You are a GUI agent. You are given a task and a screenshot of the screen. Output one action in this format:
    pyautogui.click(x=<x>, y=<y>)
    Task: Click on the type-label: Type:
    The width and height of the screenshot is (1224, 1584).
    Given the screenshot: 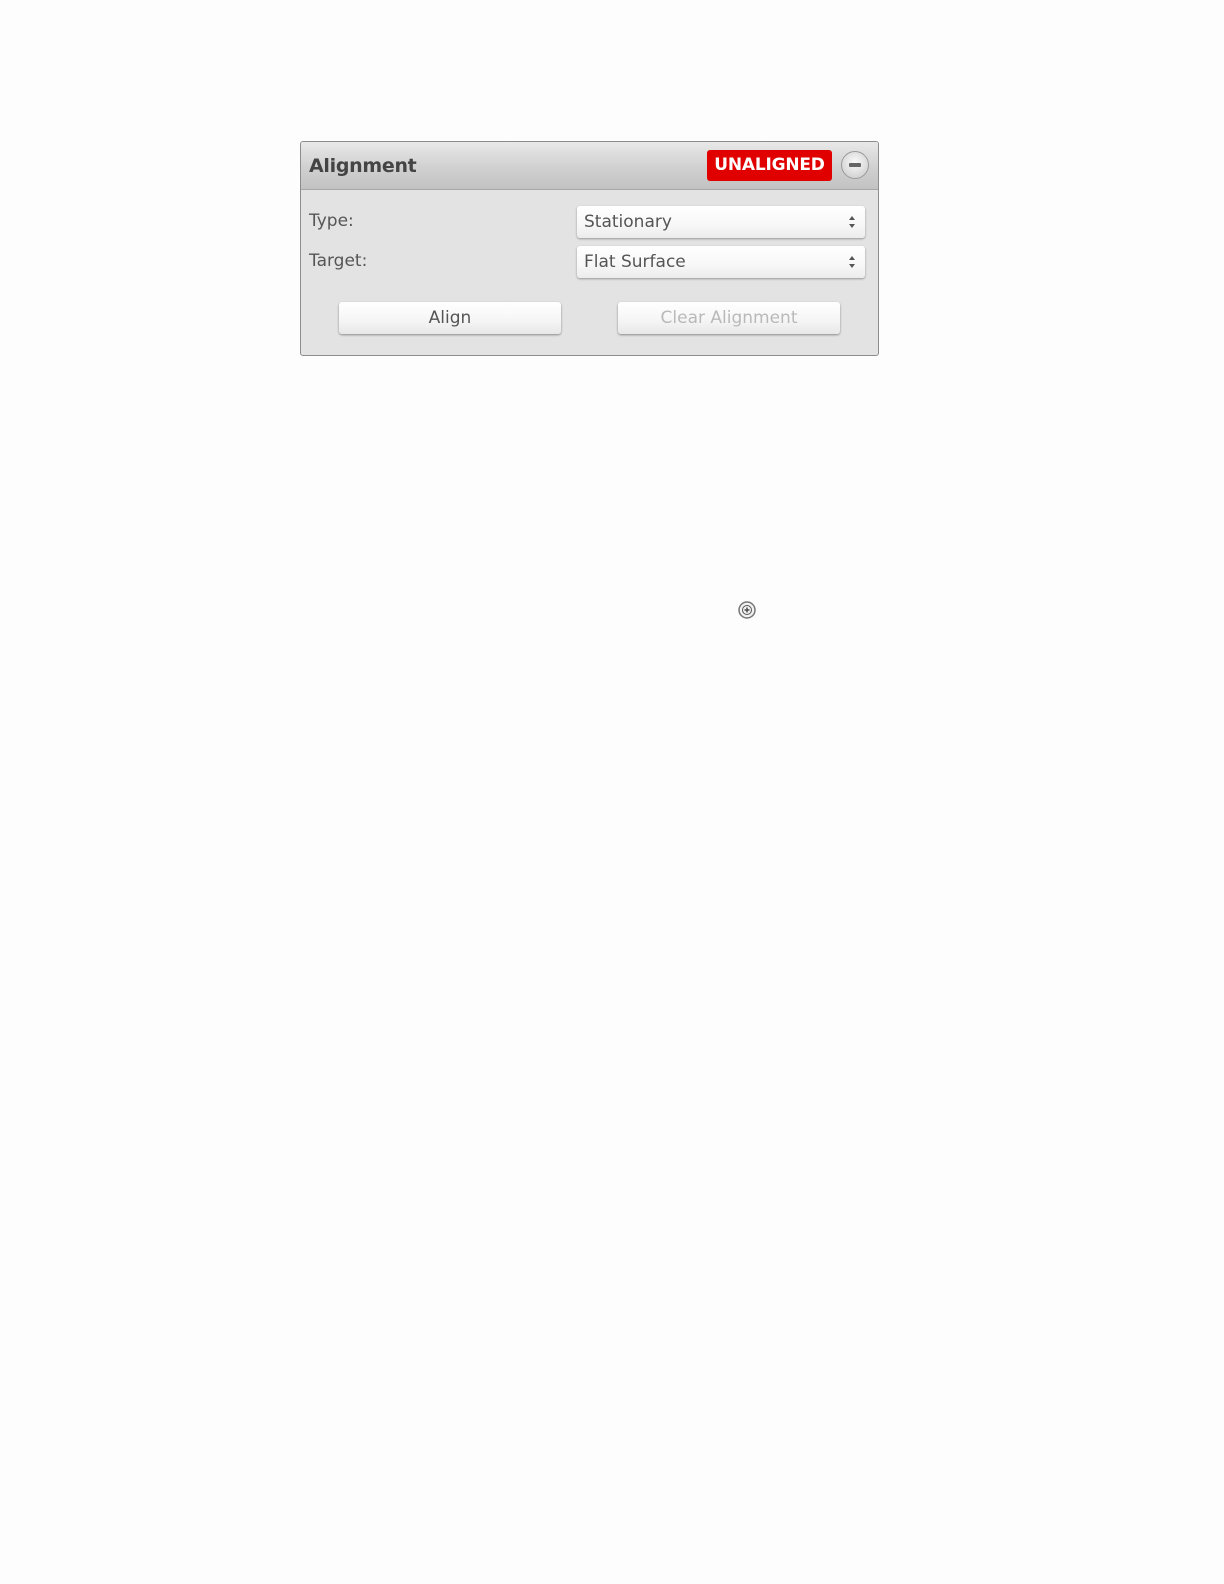 What is the action you would take?
    pyautogui.click(x=331, y=221)
    